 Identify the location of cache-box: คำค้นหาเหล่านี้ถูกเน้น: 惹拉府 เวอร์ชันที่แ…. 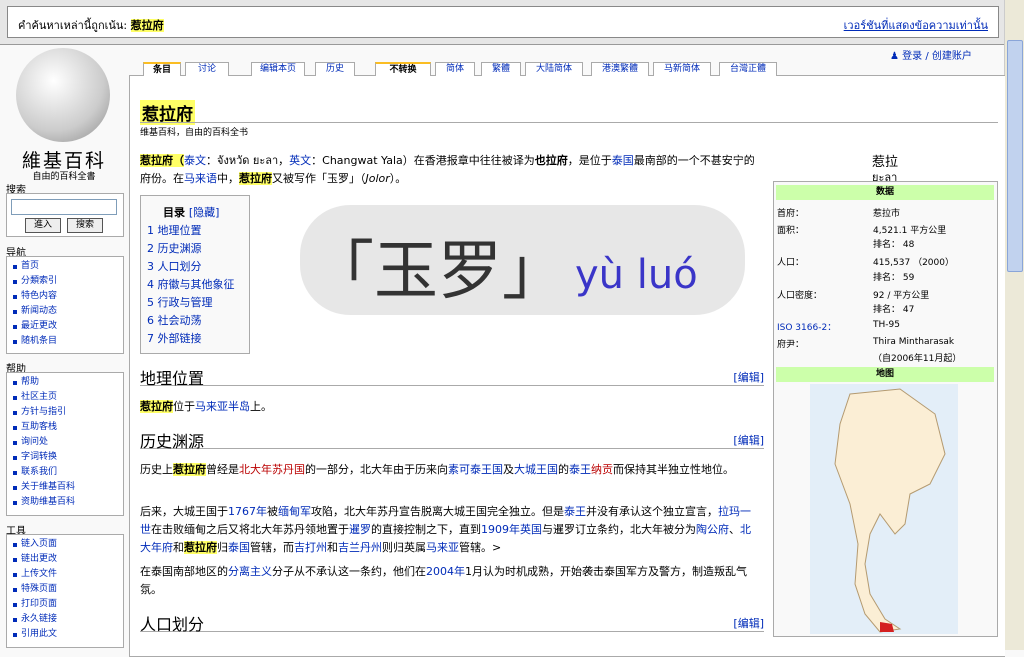
(503, 22).